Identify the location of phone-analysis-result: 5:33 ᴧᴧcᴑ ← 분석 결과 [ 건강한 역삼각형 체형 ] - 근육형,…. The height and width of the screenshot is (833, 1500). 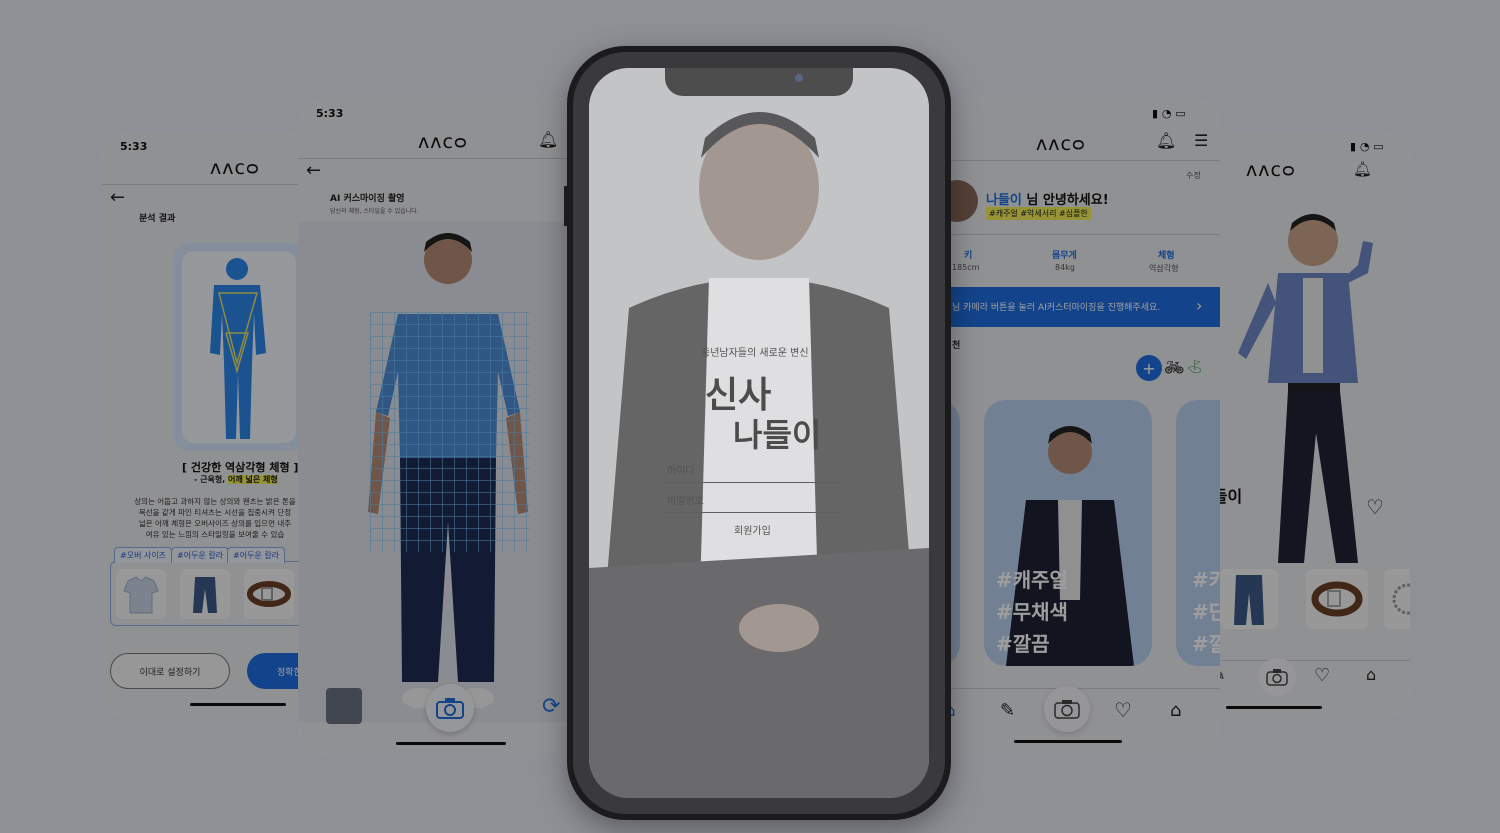
(207, 425).